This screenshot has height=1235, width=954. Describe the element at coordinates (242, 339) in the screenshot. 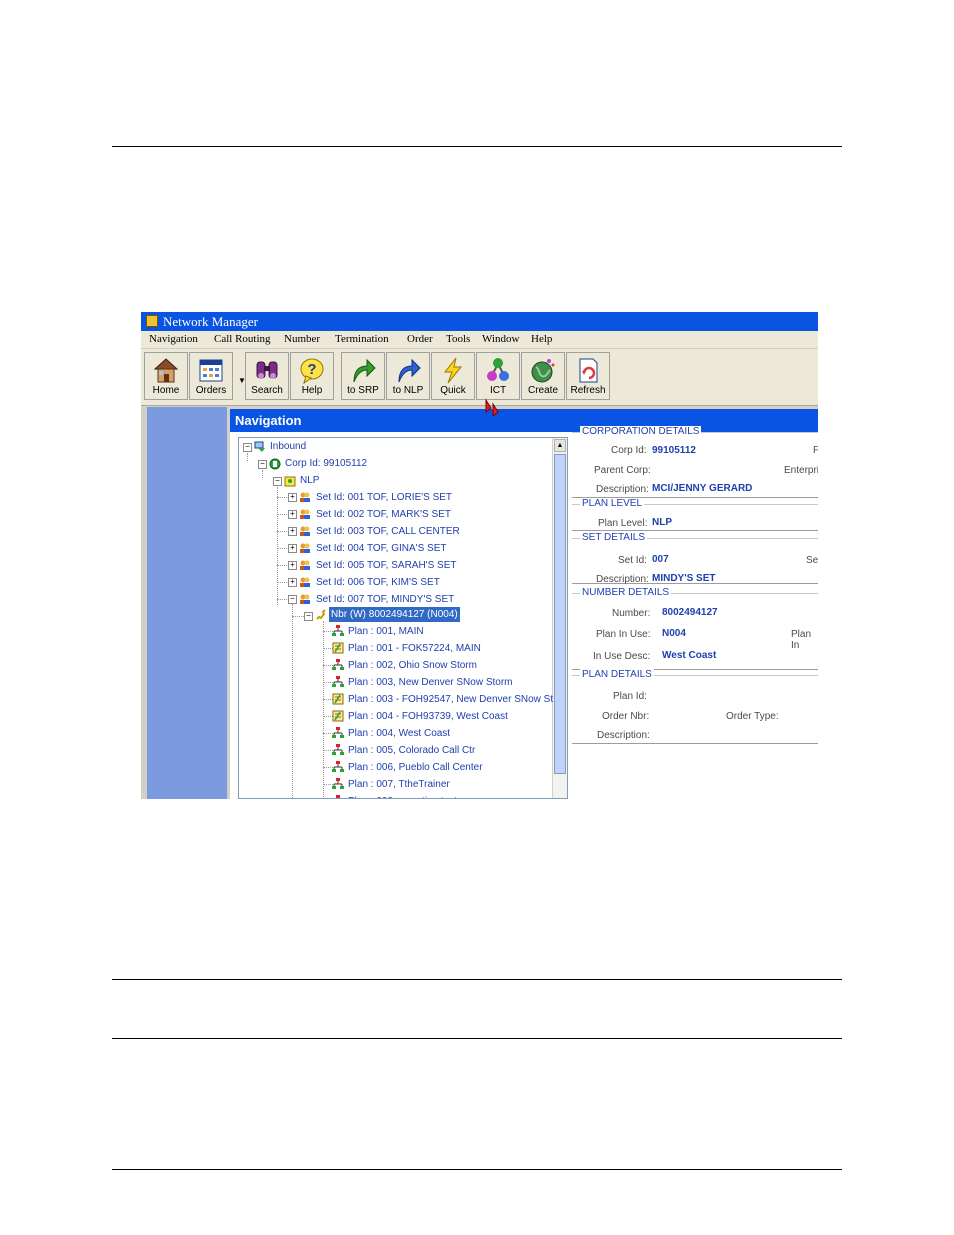

I see `menu-call-routing: Call Routing` at that location.